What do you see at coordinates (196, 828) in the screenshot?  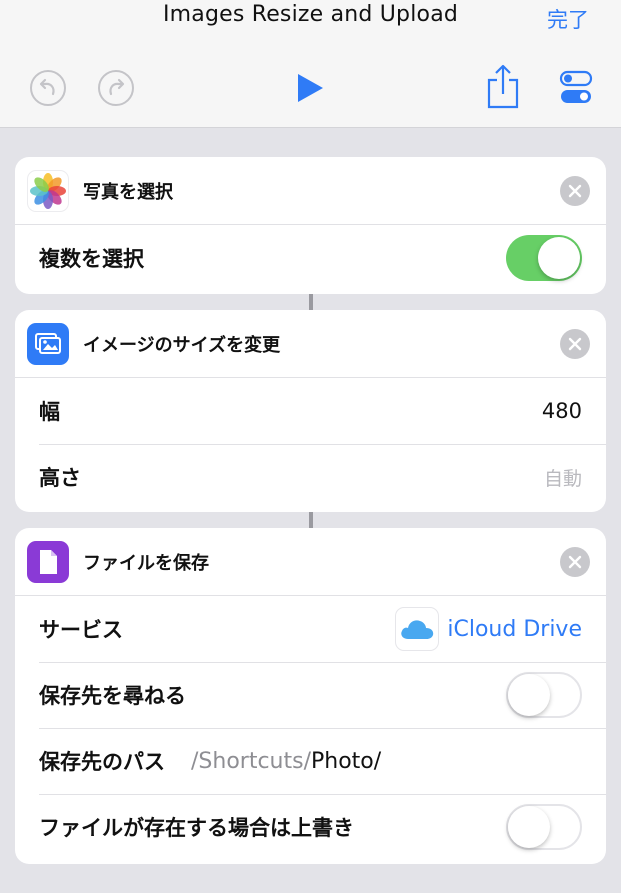 I see `overwrite-label: ファイルが存在する場合は上書き` at bounding box center [196, 828].